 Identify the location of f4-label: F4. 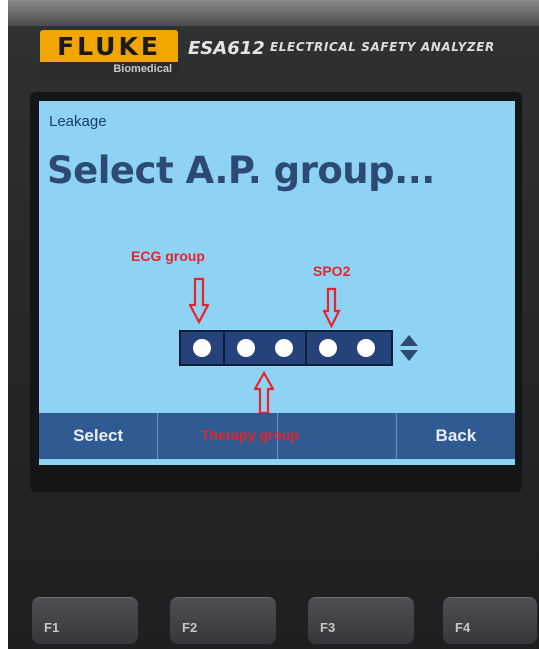
(463, 627).